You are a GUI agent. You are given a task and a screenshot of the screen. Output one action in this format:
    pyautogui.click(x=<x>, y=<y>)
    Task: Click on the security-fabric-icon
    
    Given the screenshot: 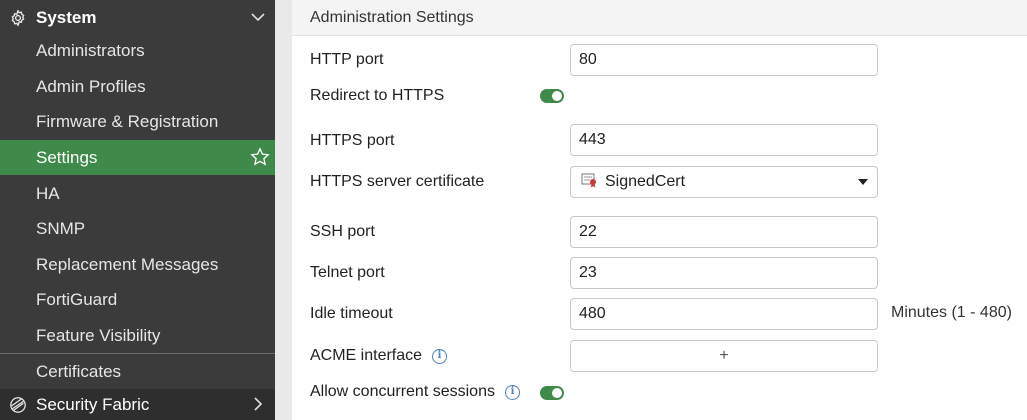 What is the action you would take?
    pyautogui.click(x=18, y=405)
    